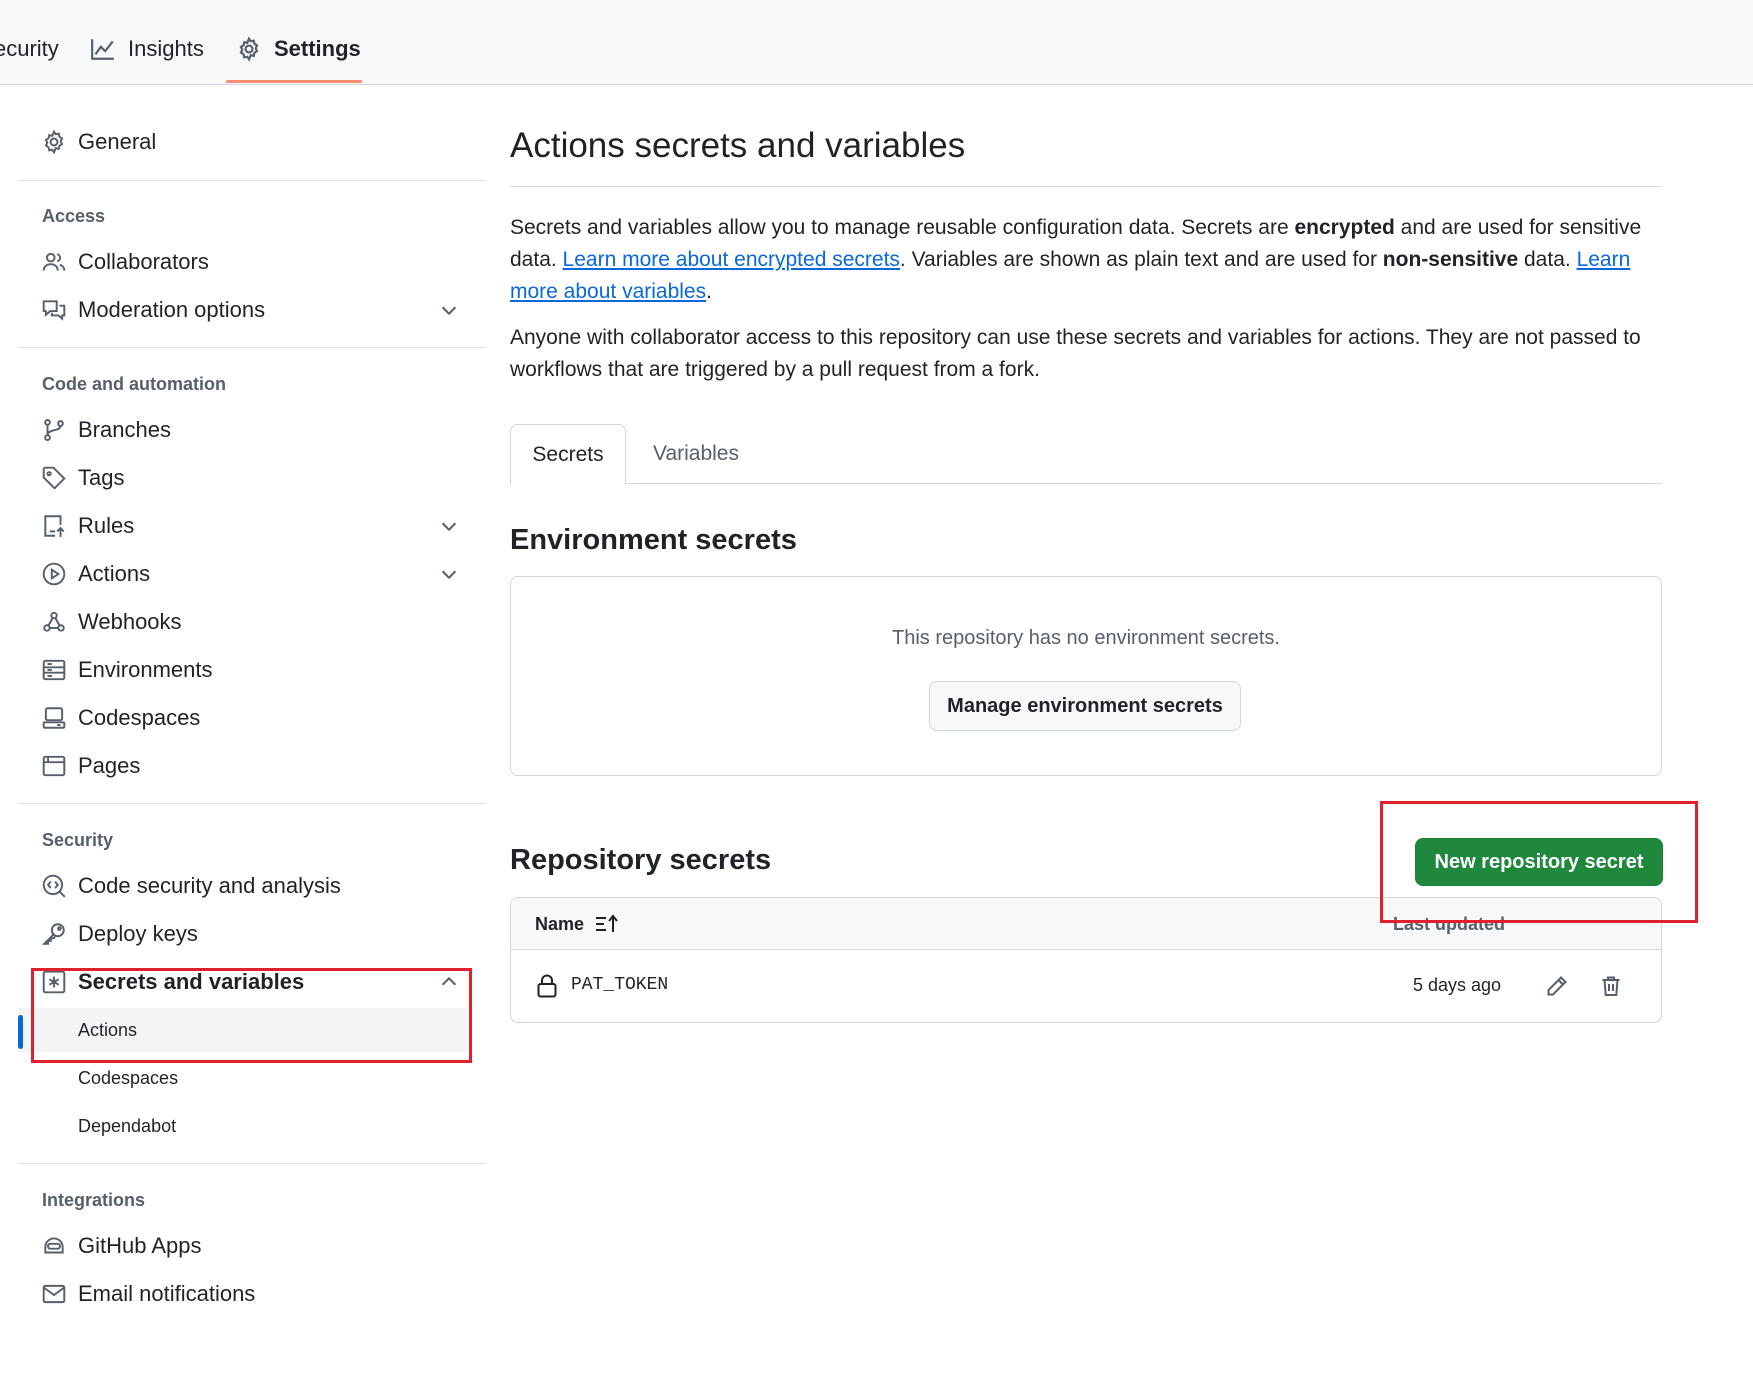  I want to click on sidebar-subitem-dependabot: Dependabot, so click(243, 1126).